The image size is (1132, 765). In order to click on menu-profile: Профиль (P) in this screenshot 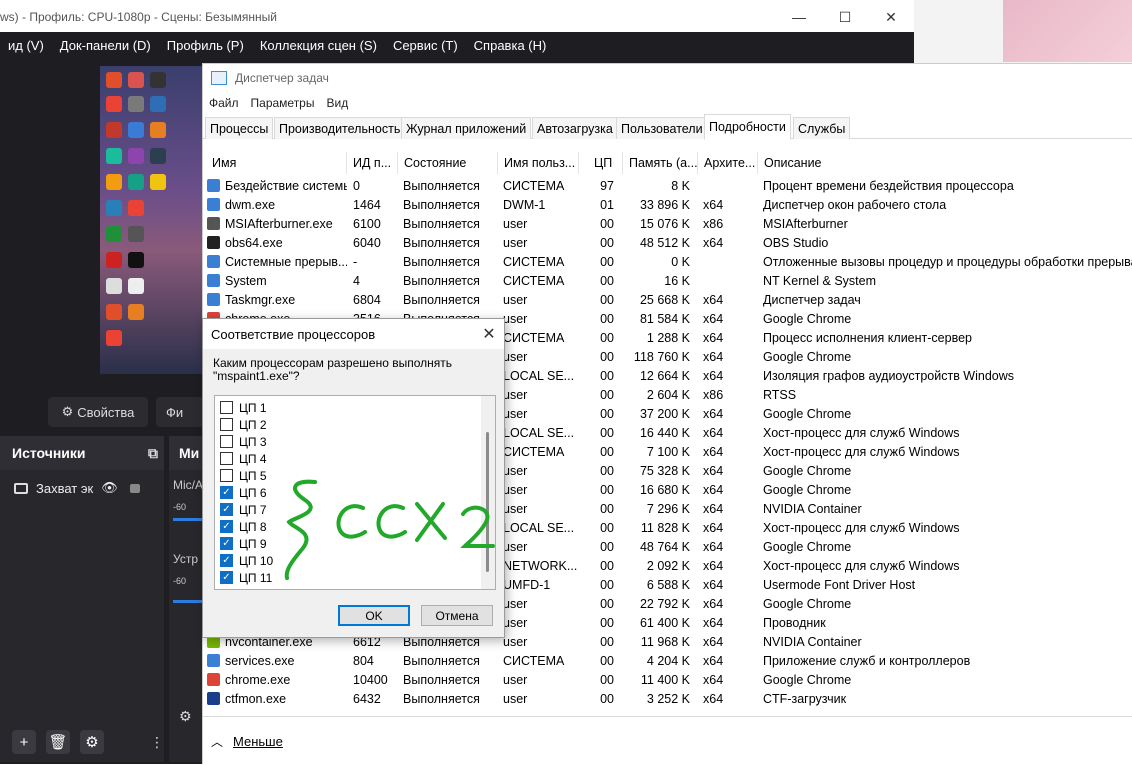, I will do `click(205, 45)`.